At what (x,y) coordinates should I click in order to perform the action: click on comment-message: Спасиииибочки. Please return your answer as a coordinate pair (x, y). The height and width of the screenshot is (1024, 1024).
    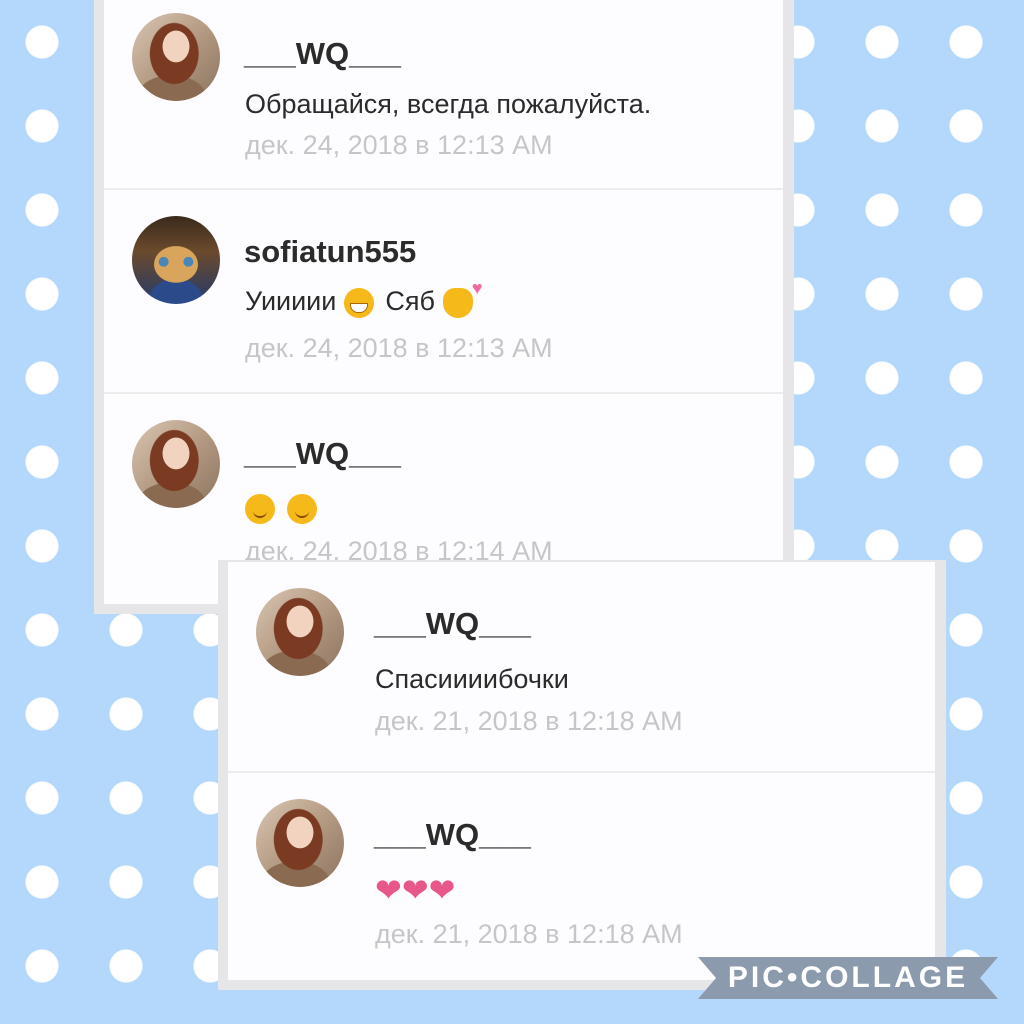
    Looking at the image, I should click on (472, 679).